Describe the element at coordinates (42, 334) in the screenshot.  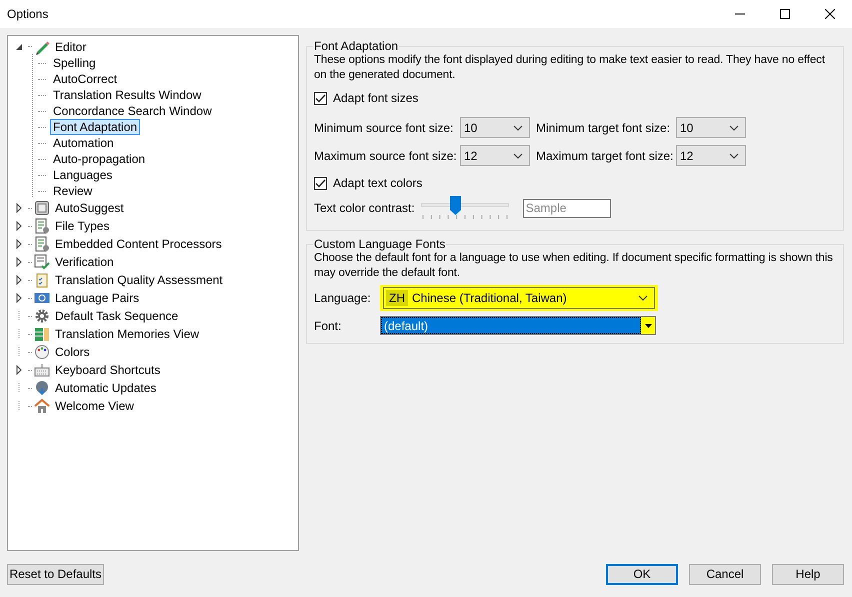
I see `database-icon` at that location.